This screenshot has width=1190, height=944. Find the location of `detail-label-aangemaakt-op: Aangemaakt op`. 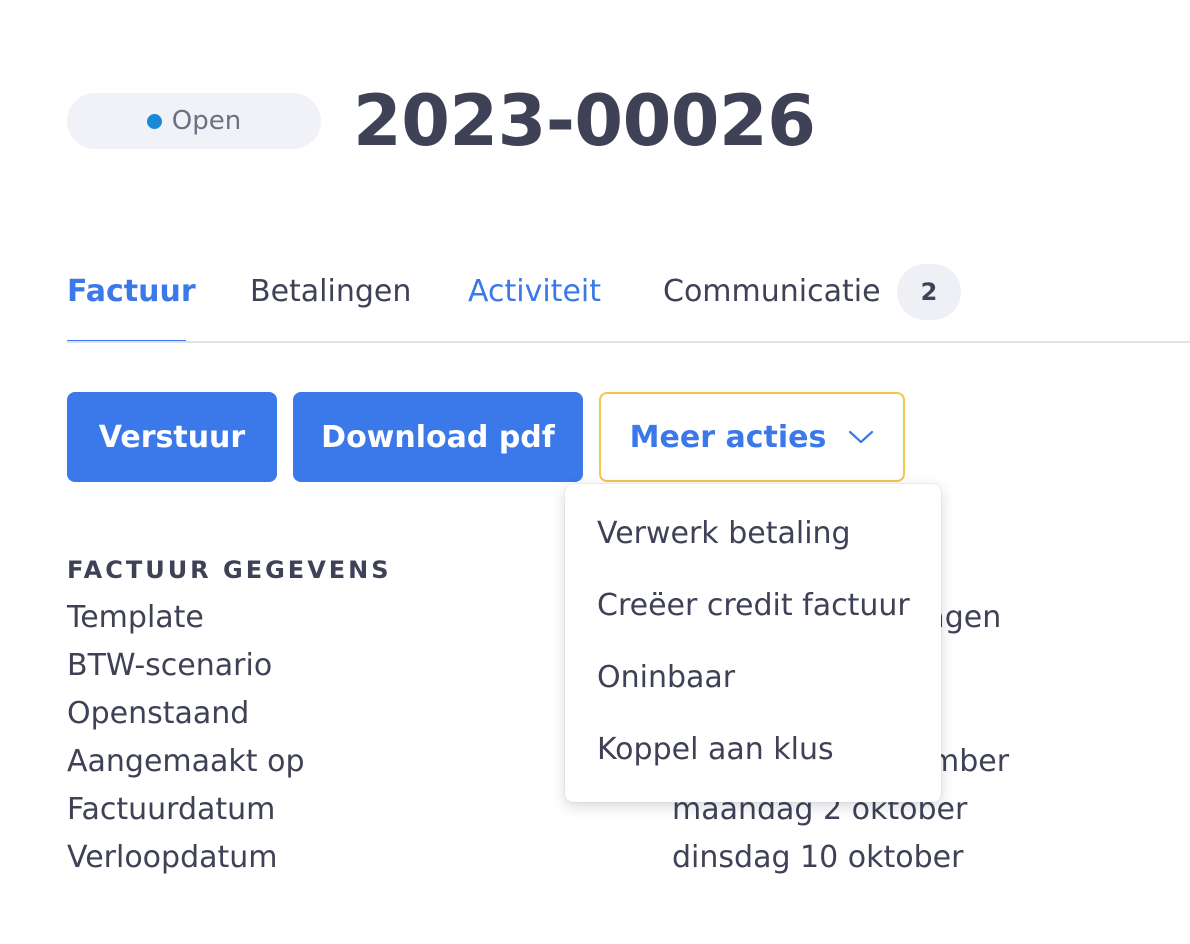

detail-label-aangemaakt-op: Aangemaakt op is located at coordinates (186, 761).